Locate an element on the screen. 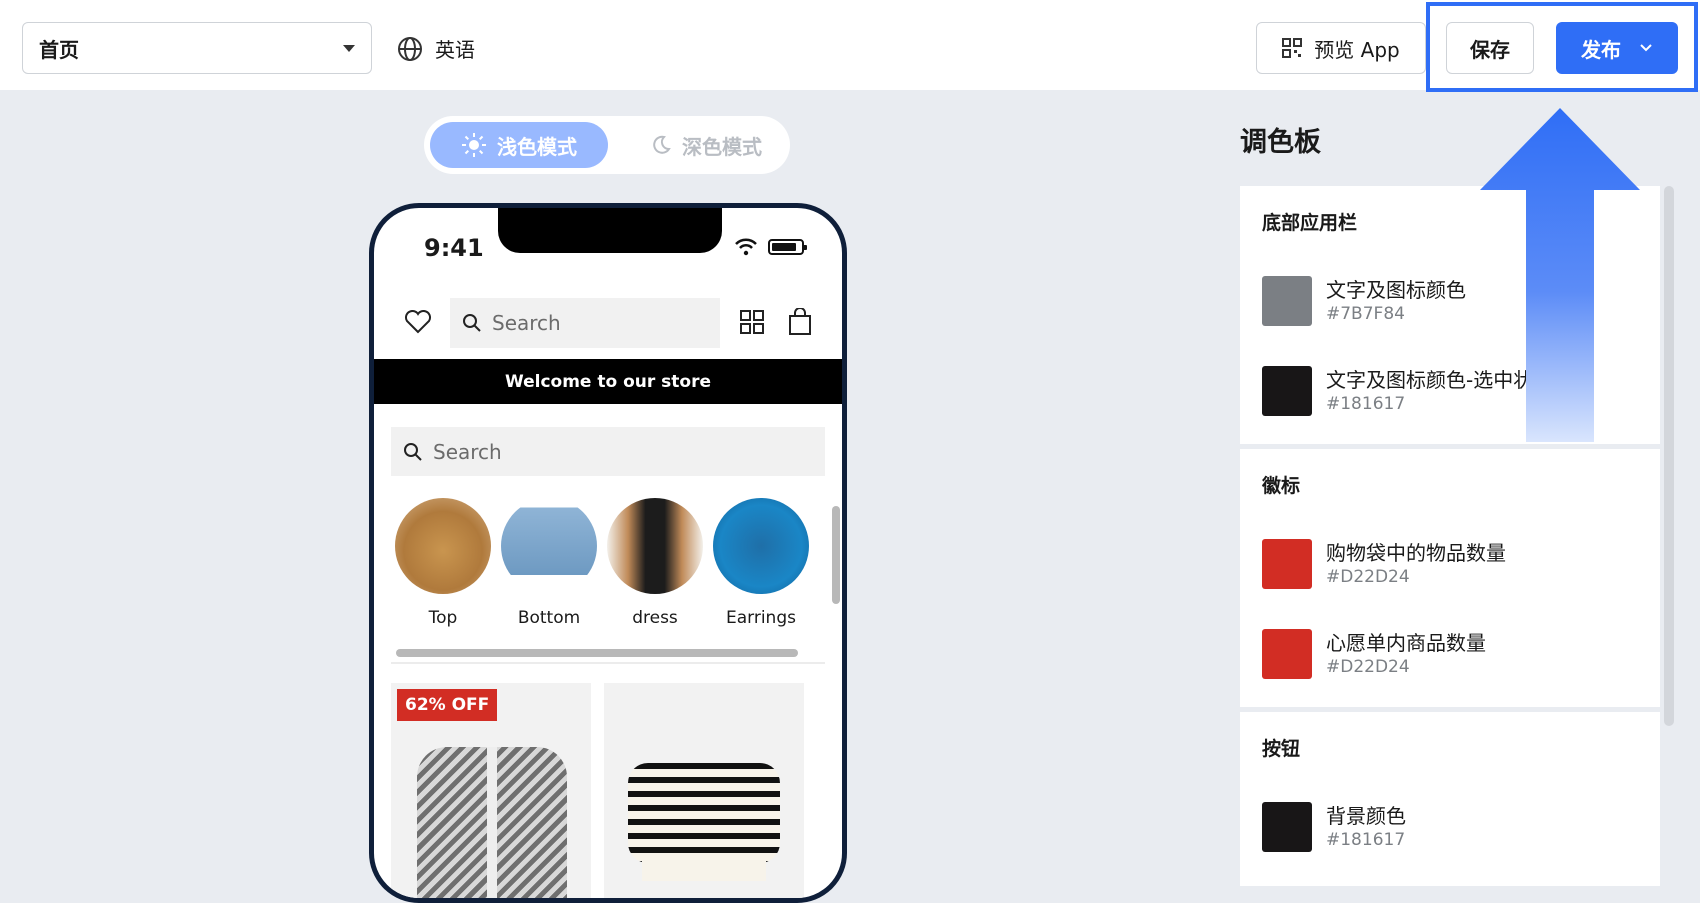 The width and height of the screenshot is (1700, 903). category-bottom: Bottom is located at coordinates (549, 563).